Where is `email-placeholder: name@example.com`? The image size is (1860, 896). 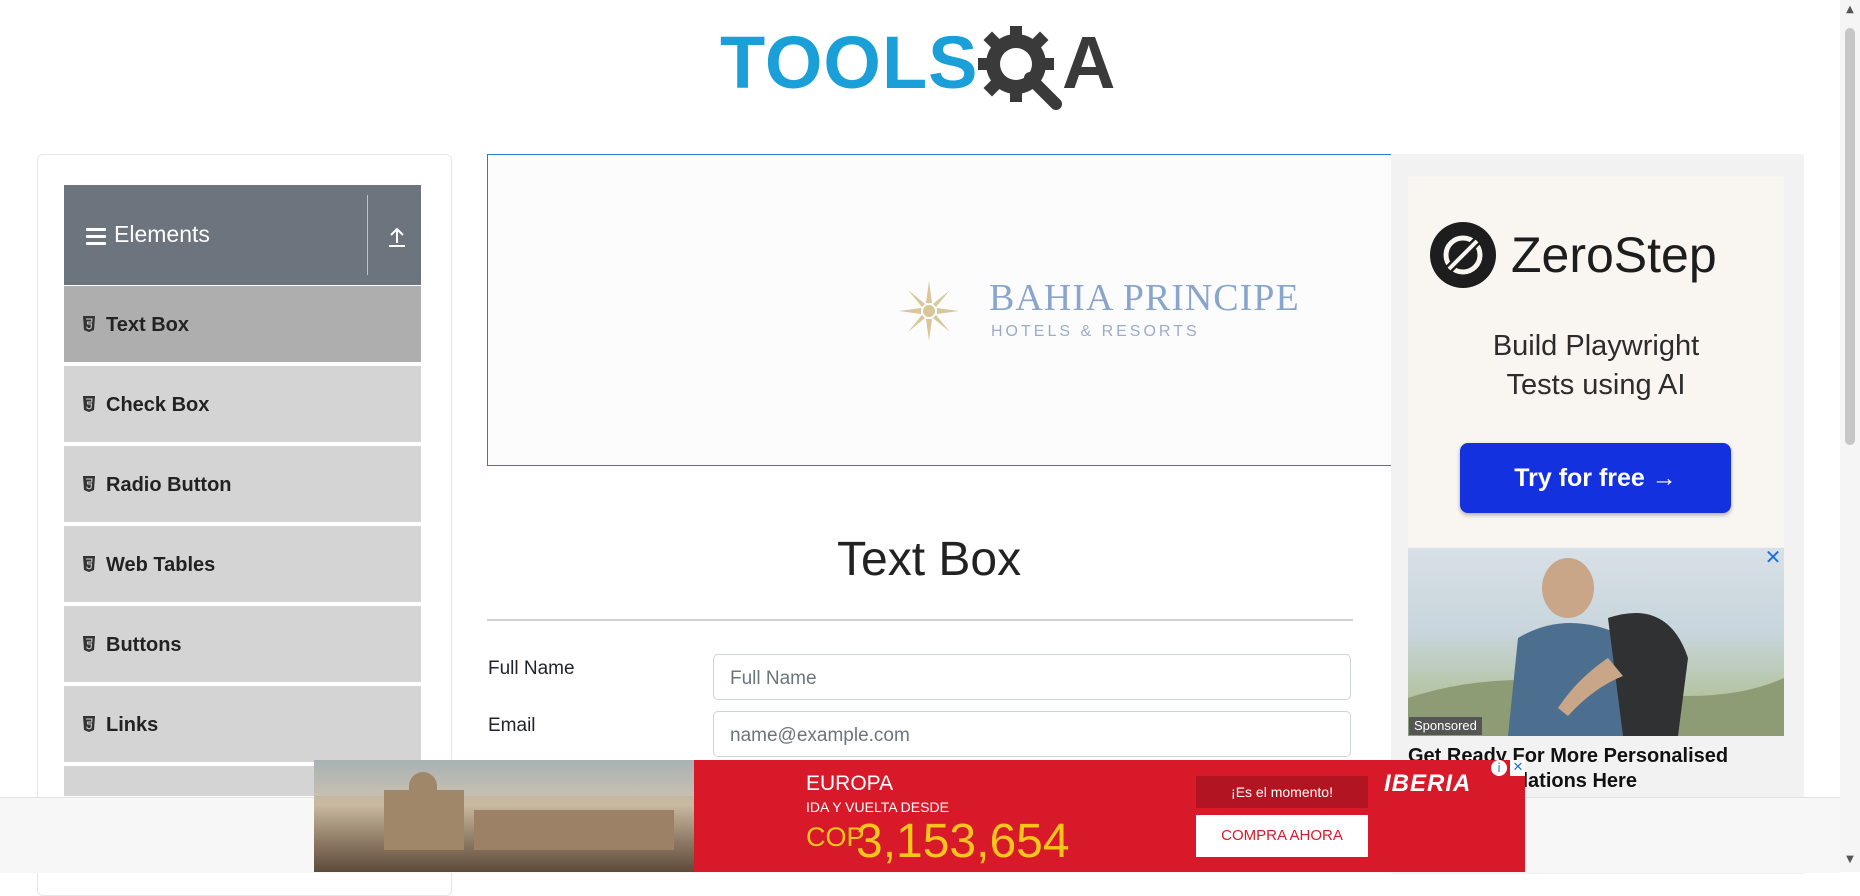
email-placeholder: name@example.com is located at coordinates (820, 735).